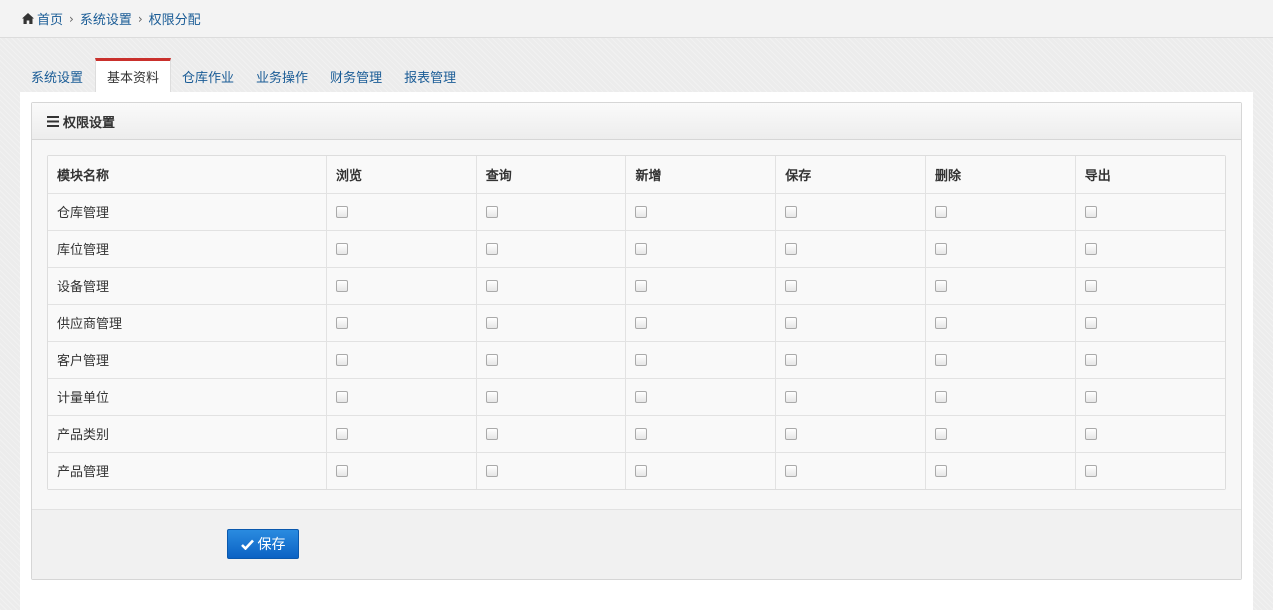  Describe the element at coordinates (187, 323) in the screenshot. I see `module-name-cell: 供应商管理` at that location.